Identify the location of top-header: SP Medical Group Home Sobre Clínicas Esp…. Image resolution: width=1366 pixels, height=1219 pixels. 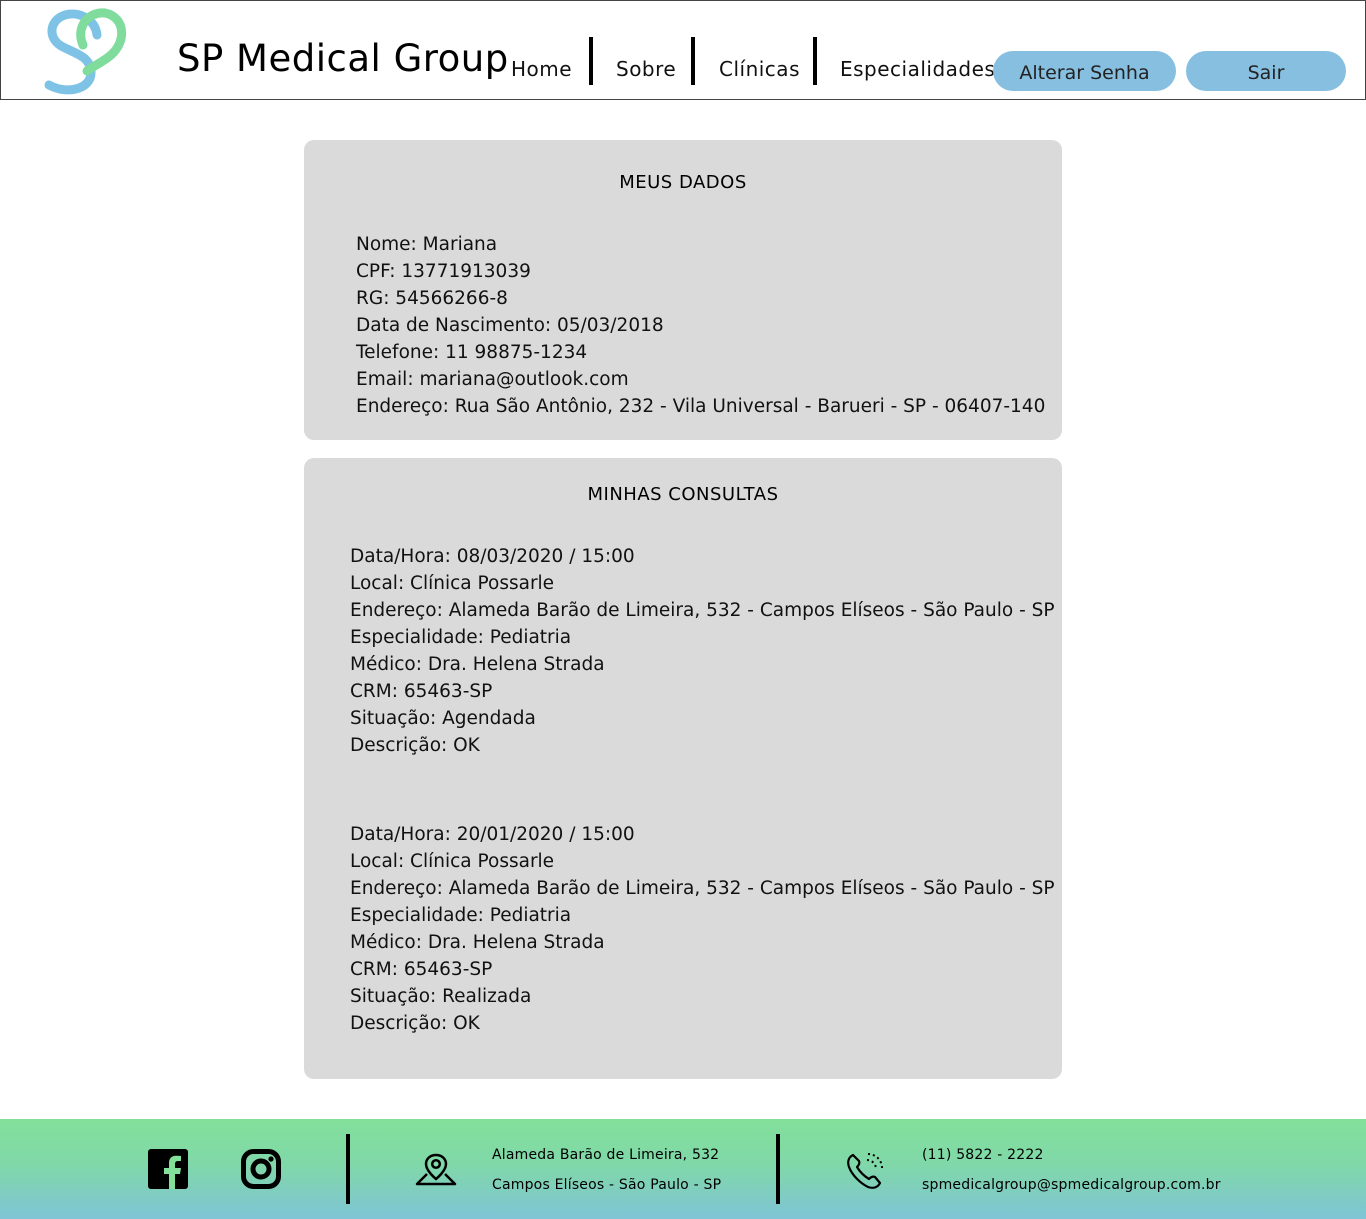
(683, 50).